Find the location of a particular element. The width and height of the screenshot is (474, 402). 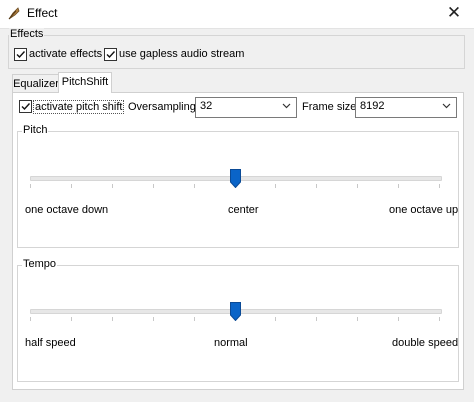

gapless-label: use gapless audio stream is located at coordinates (181, 54).